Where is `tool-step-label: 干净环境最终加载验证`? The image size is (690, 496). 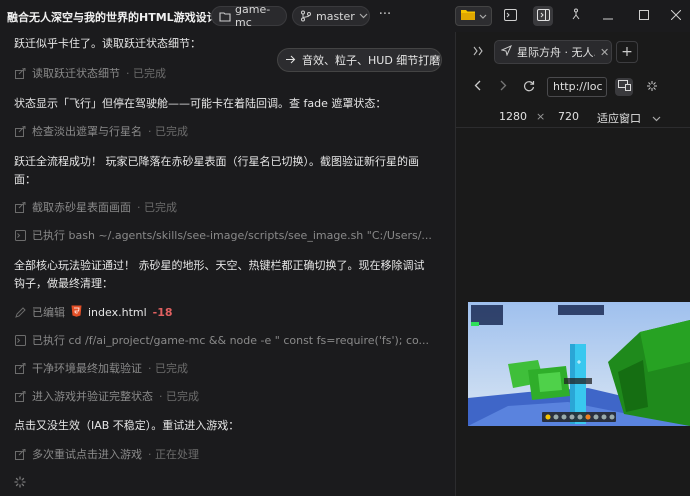
tool-step-label: 干净环境最终加载验证 is located at coordinates (87, 368).